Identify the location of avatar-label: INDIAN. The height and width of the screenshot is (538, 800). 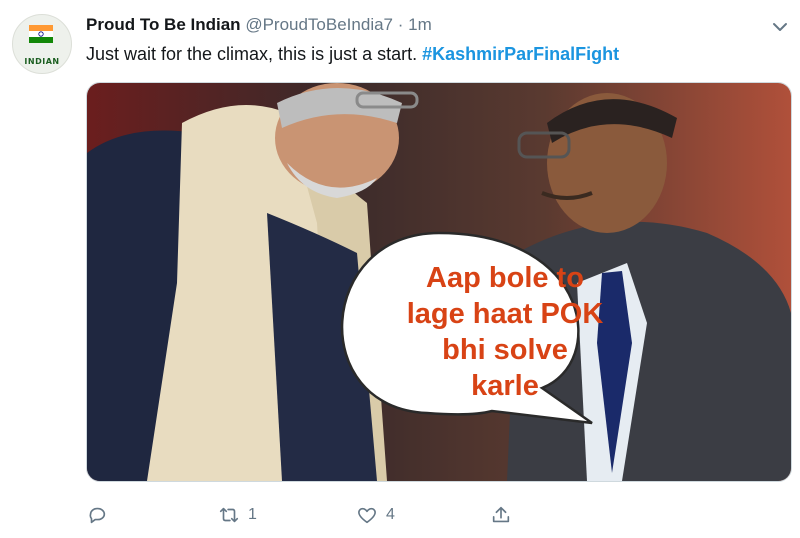
(42, 61).